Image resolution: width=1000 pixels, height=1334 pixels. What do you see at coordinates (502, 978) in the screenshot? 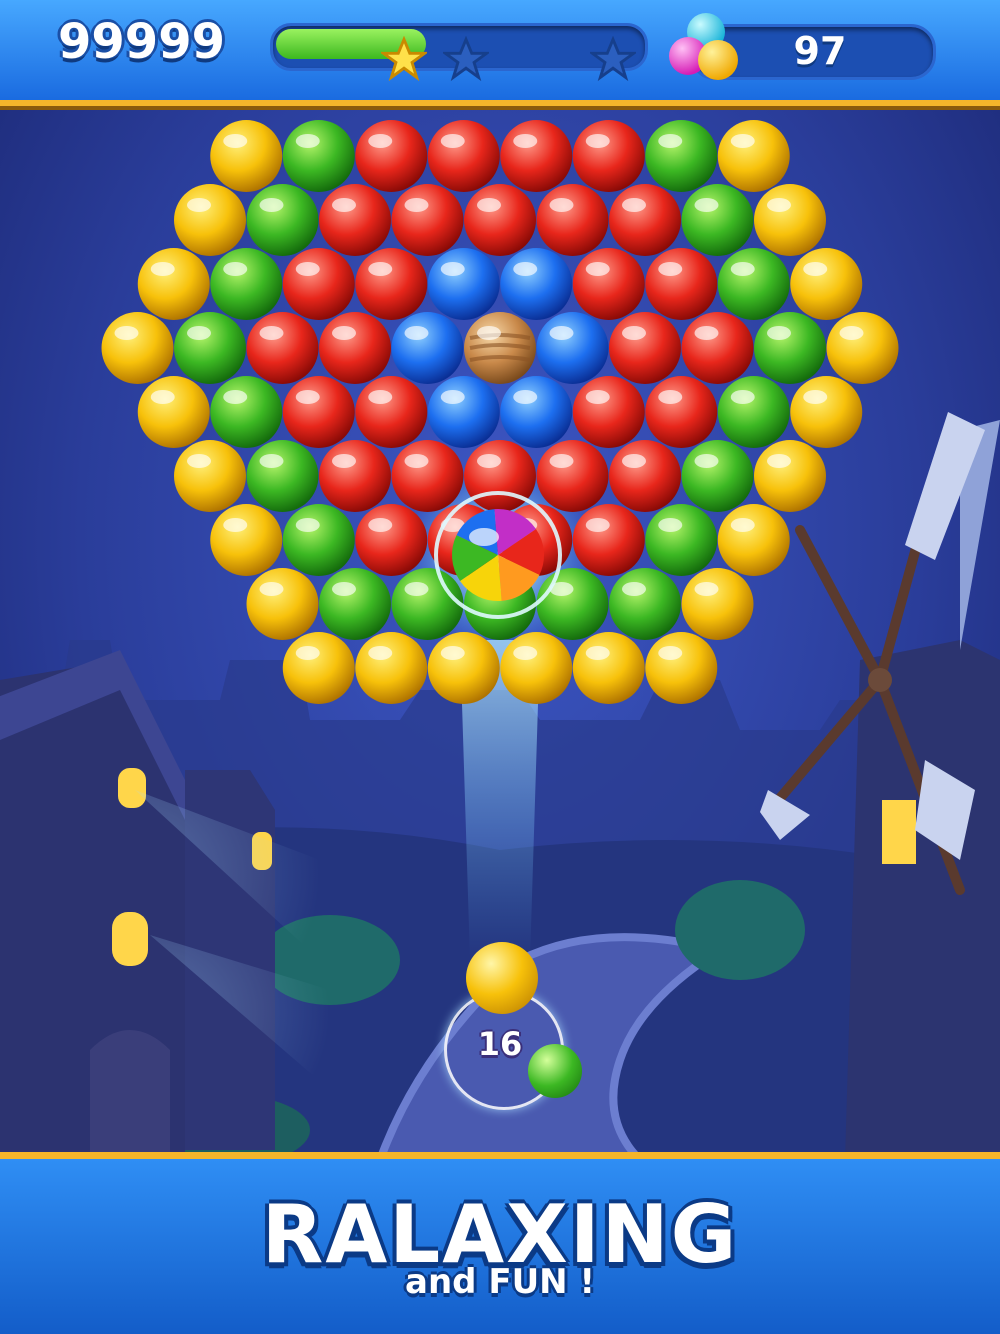
I see `current-bubble-yellow` at bounding box center [502, 978].